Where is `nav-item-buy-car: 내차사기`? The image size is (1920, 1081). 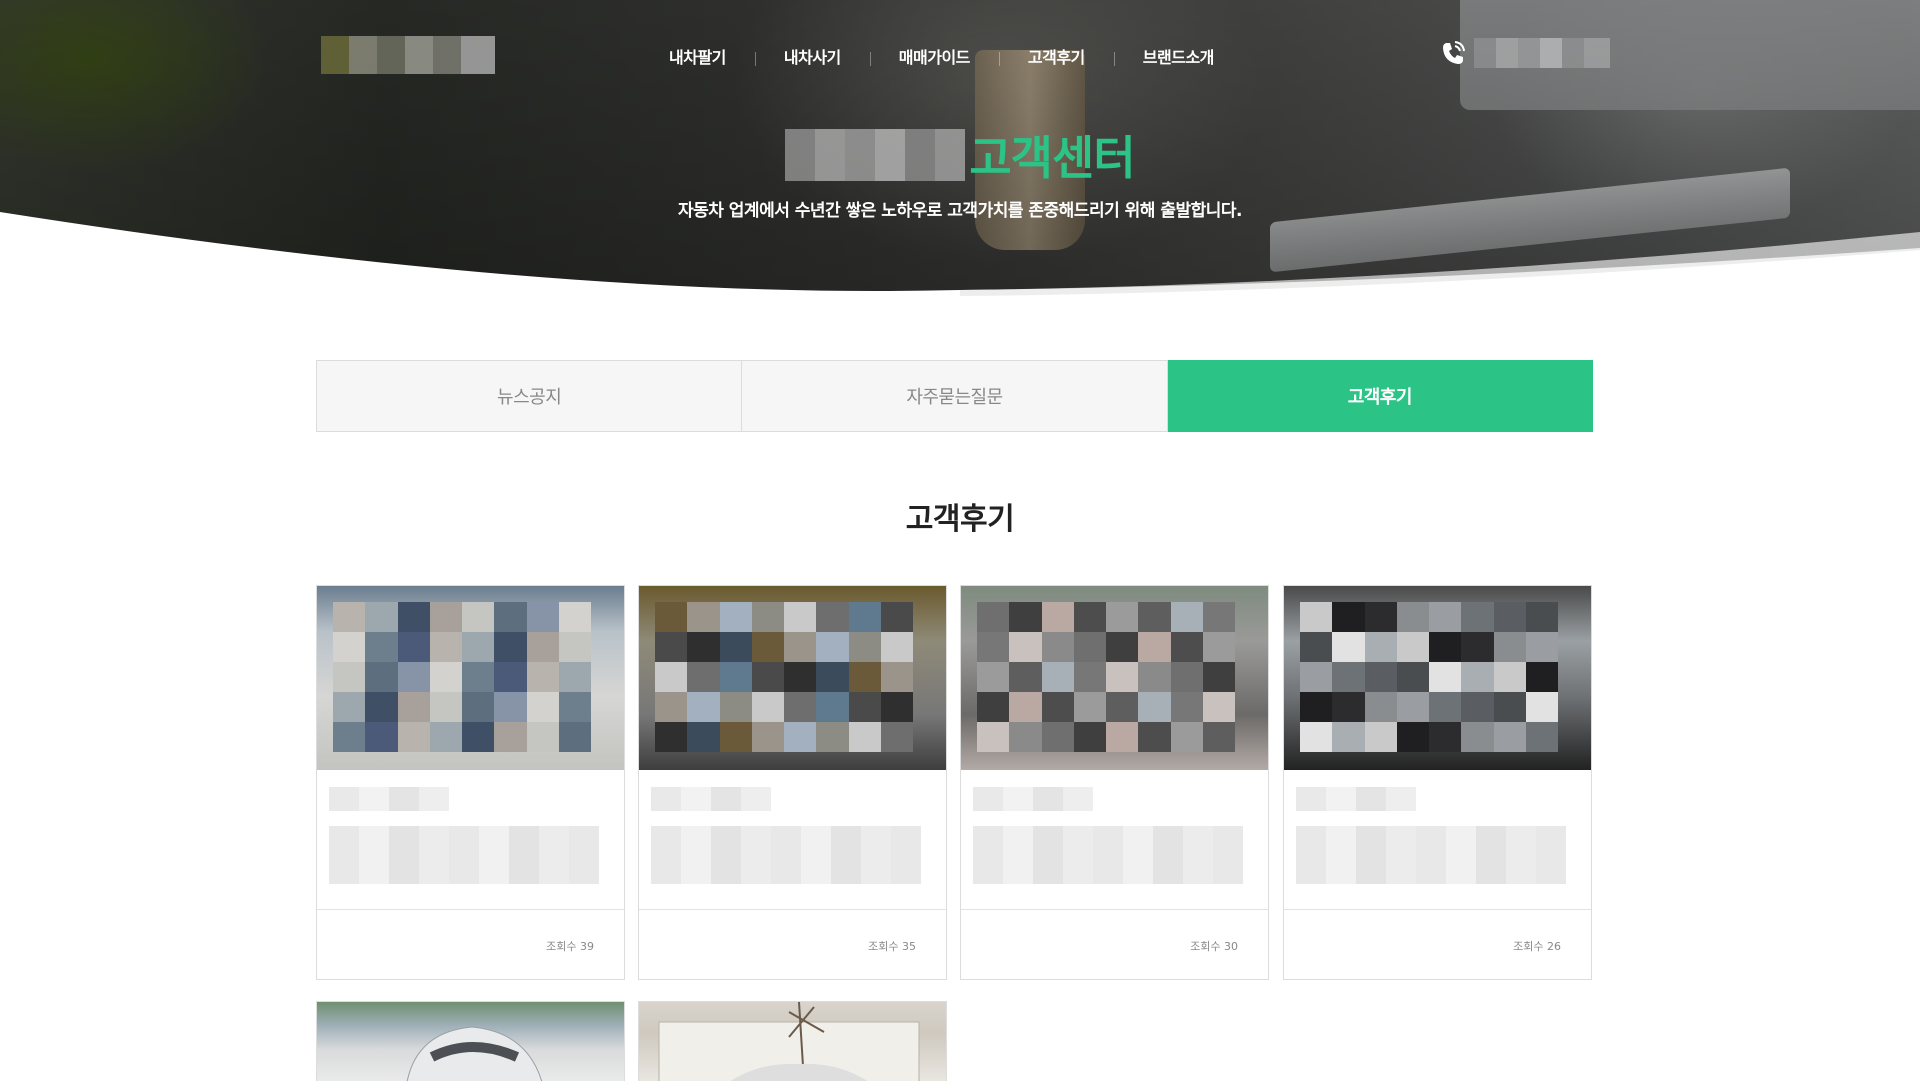
nav-item-buy-car: 내차사기 is located at coordinates (812, 58).